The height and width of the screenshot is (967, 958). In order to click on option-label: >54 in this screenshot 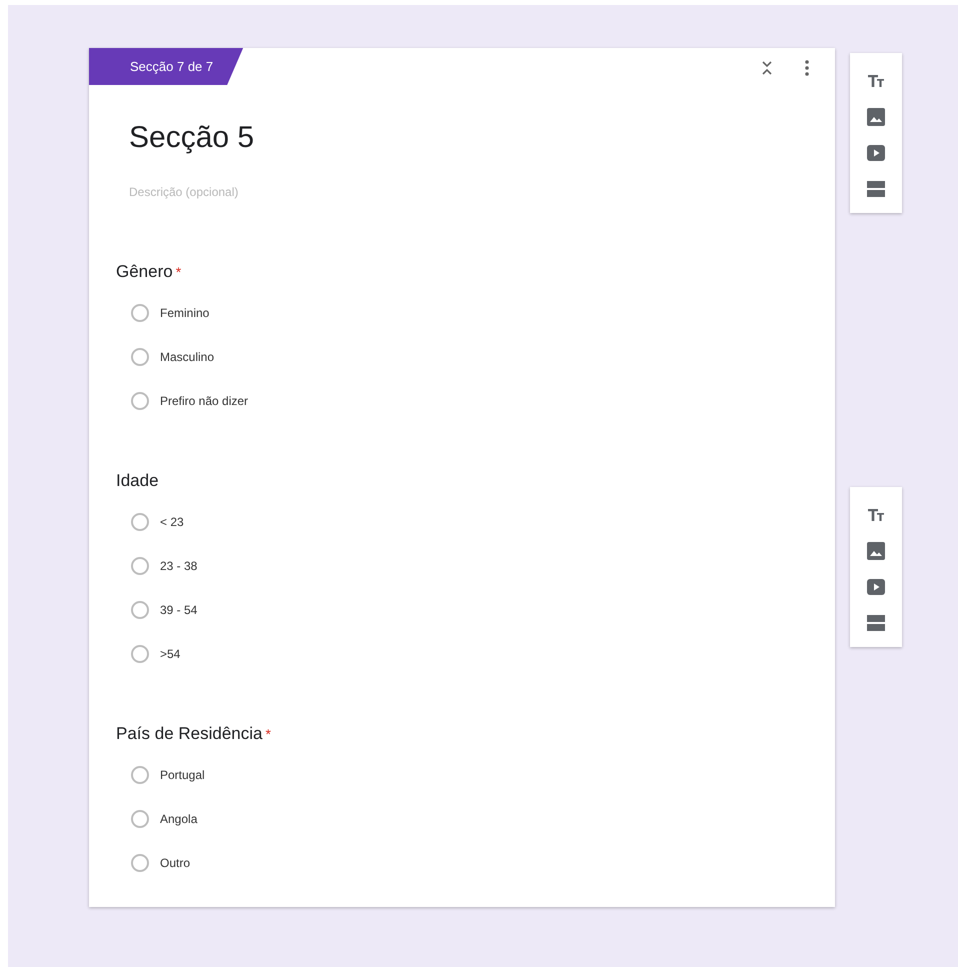, I will do `click(170, 654)`.